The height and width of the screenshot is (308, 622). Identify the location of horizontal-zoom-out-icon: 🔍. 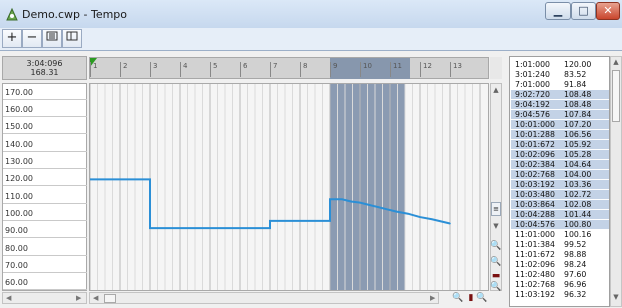
(458, 298).